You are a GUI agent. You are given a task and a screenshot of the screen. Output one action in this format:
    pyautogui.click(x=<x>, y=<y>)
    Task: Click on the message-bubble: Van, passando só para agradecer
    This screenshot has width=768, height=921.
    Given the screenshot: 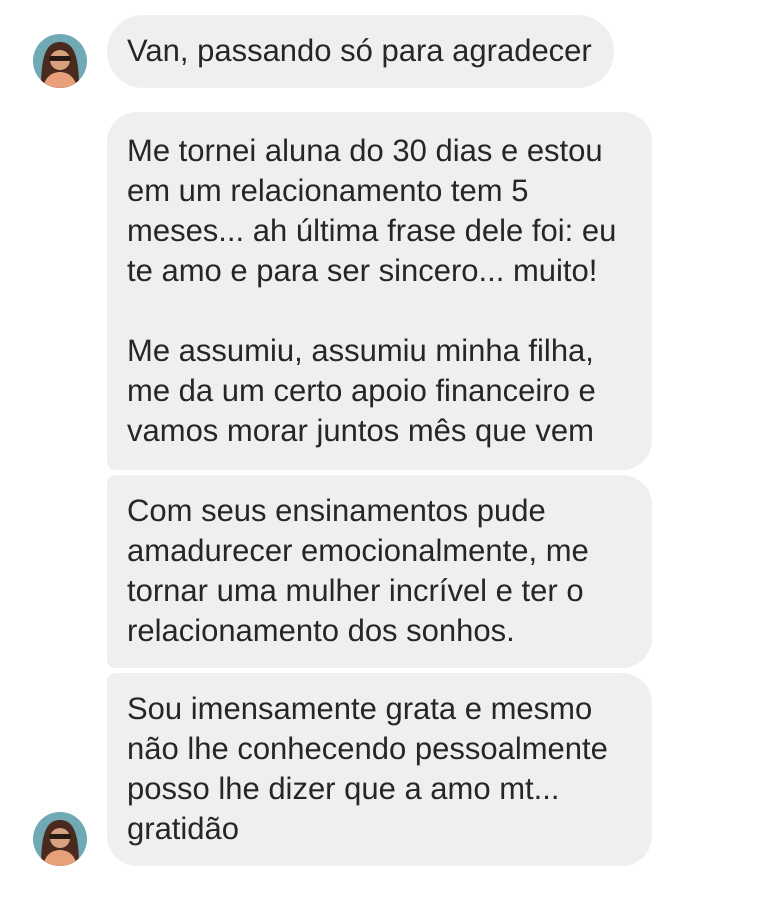 What is the action you would take?
    pyautogui.click(x=360, y=51)
    